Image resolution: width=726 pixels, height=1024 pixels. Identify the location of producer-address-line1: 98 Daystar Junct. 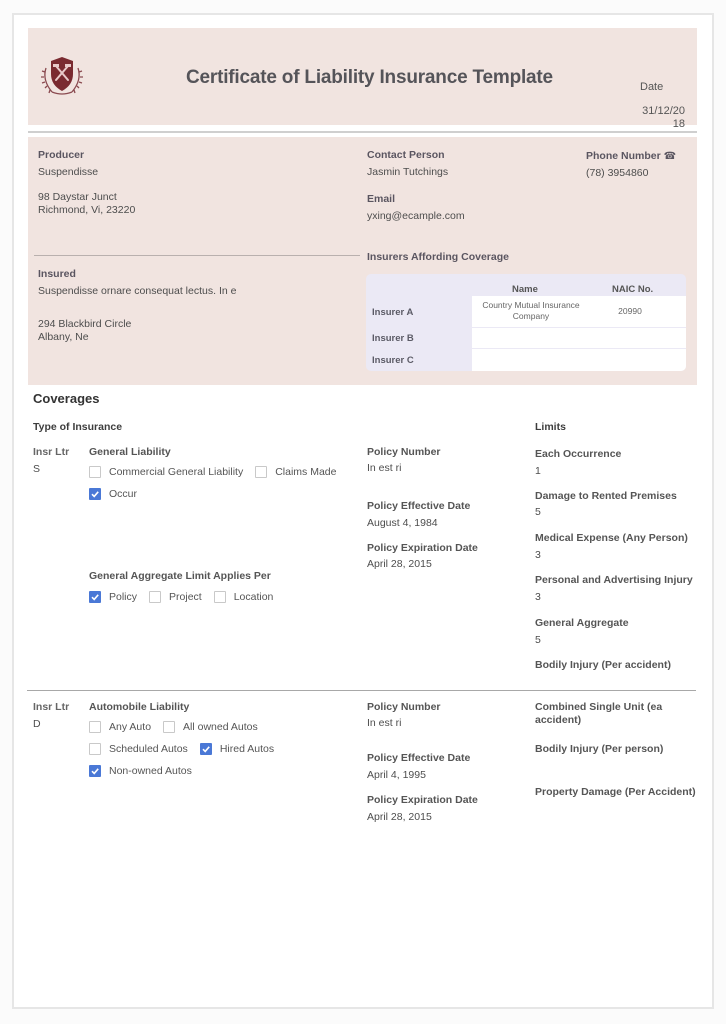
(77, 197).